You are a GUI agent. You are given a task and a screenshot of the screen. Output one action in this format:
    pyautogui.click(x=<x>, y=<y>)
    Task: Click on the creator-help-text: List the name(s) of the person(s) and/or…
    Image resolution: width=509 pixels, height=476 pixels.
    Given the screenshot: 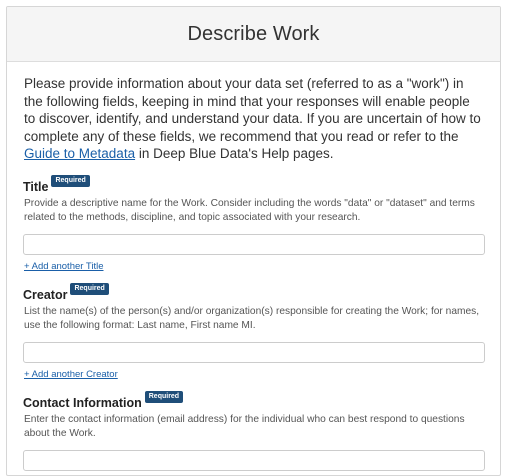 What is the action you would take?
    pyautogui.click(x=252, y=318)
    